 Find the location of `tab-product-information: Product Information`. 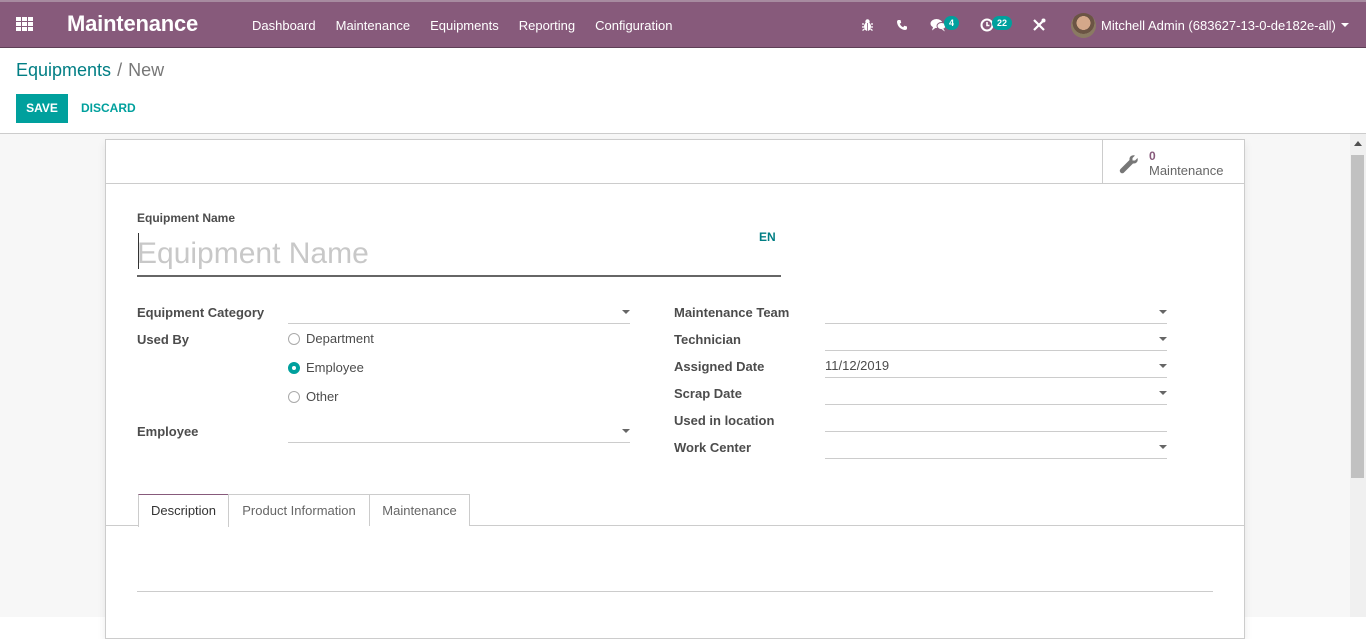

tab-product-information: Product Information is located at coordinates (299, 510).